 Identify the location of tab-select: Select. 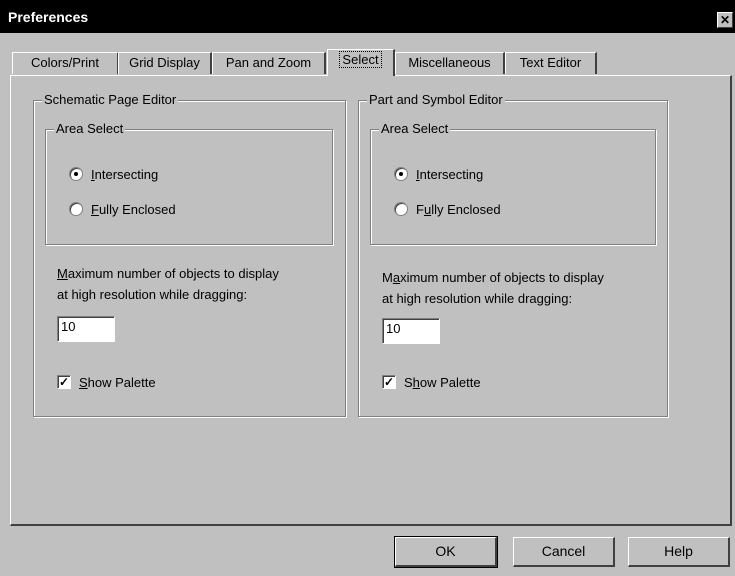
(361, 62).